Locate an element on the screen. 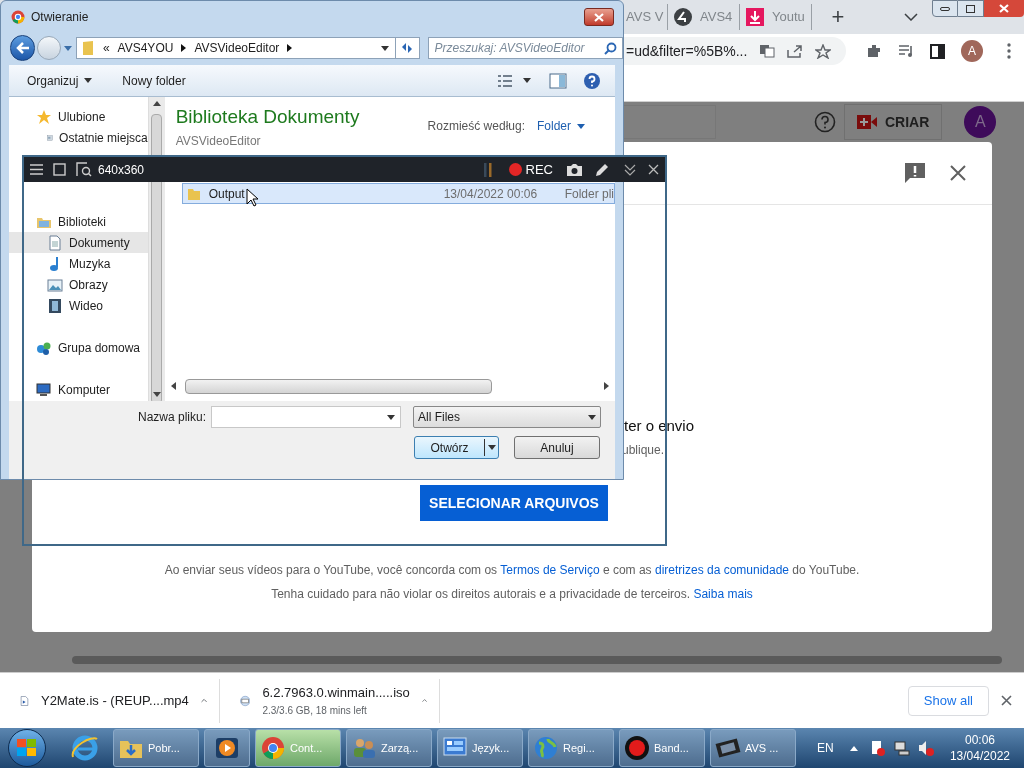 This screenshot has height=768, width=1024. nav-item: Grupa domowa is located at coordinates (78, 347).